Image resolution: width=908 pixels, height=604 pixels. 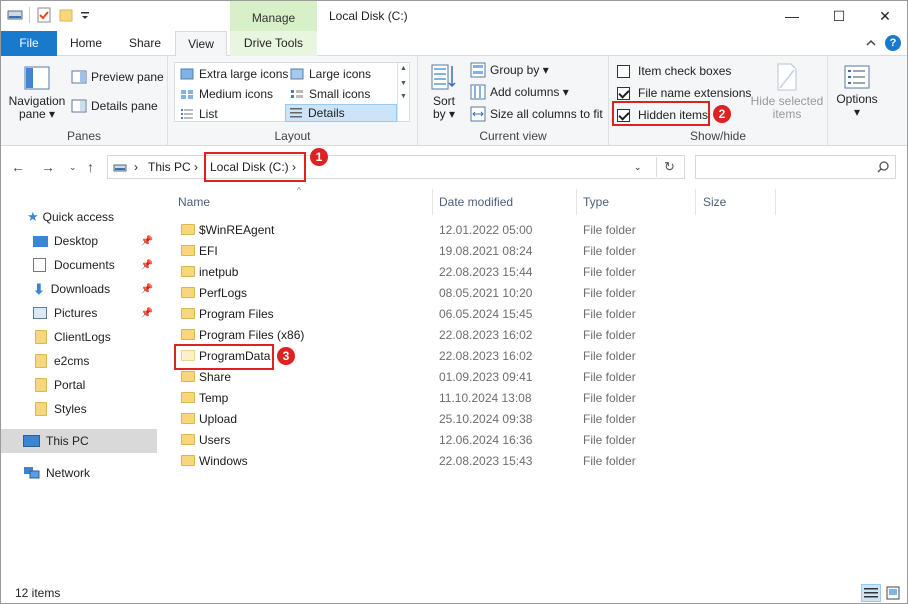 I want to click on scroll-up-icon: ▲, so click(x=403, y=68).